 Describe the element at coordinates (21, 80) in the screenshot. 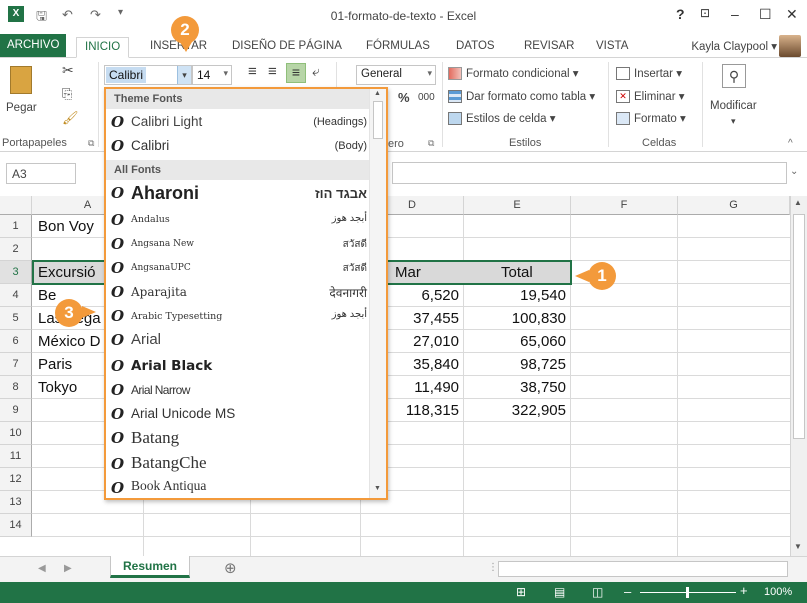

I see `paste-icon` at that location.